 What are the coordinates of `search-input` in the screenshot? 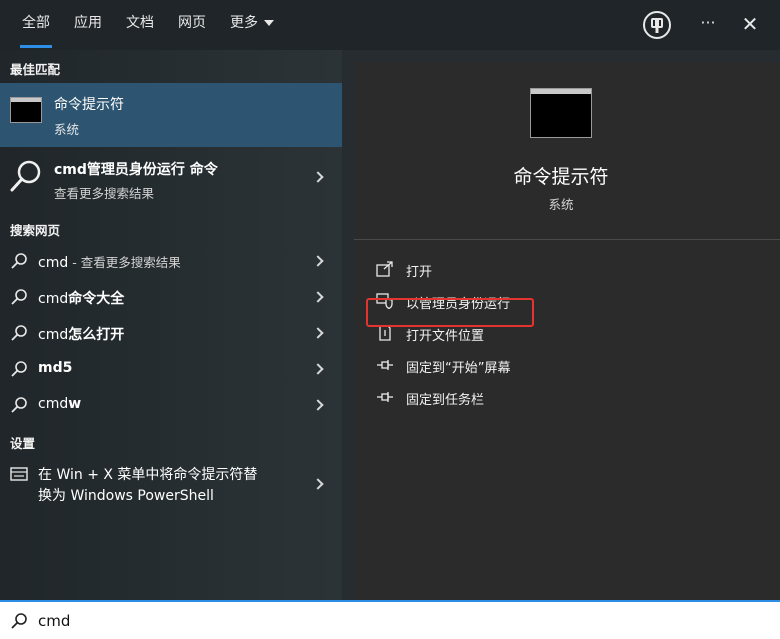 It's located at (388, 621).